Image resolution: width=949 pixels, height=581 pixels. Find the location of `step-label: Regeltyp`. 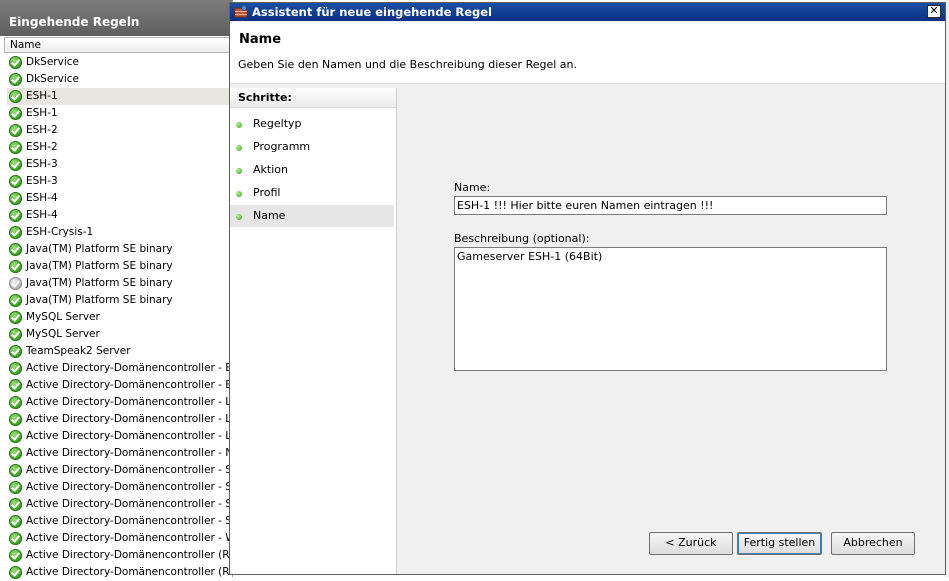

step-label: Regeltyp is located at coordinates (277, 123).